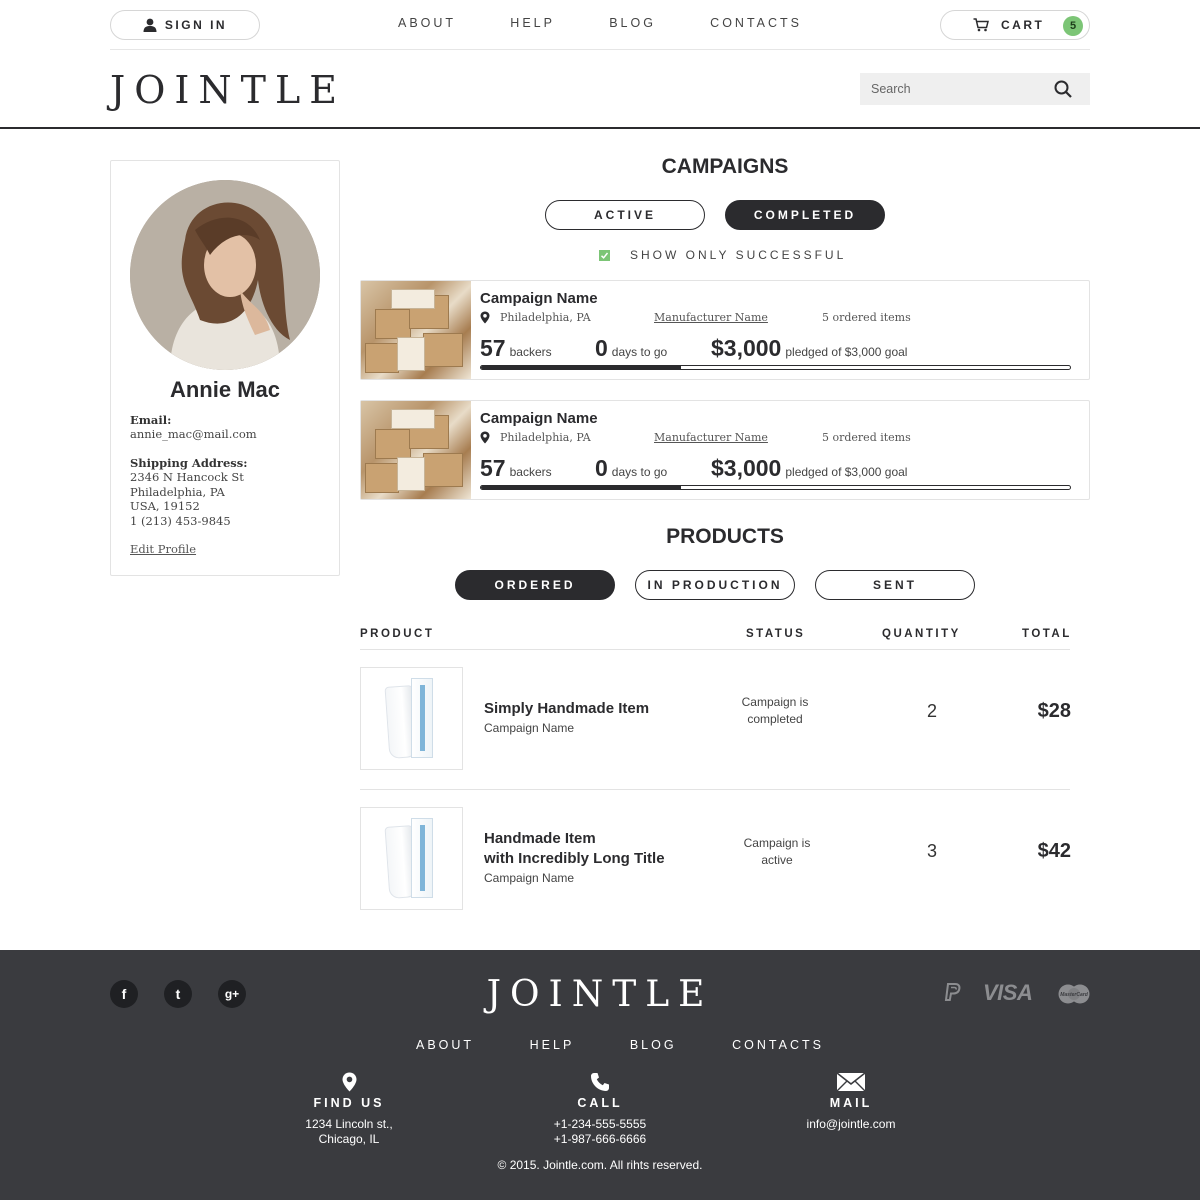  I want to click on phone-line: +1-234-555-5555, so click(600, 1124).